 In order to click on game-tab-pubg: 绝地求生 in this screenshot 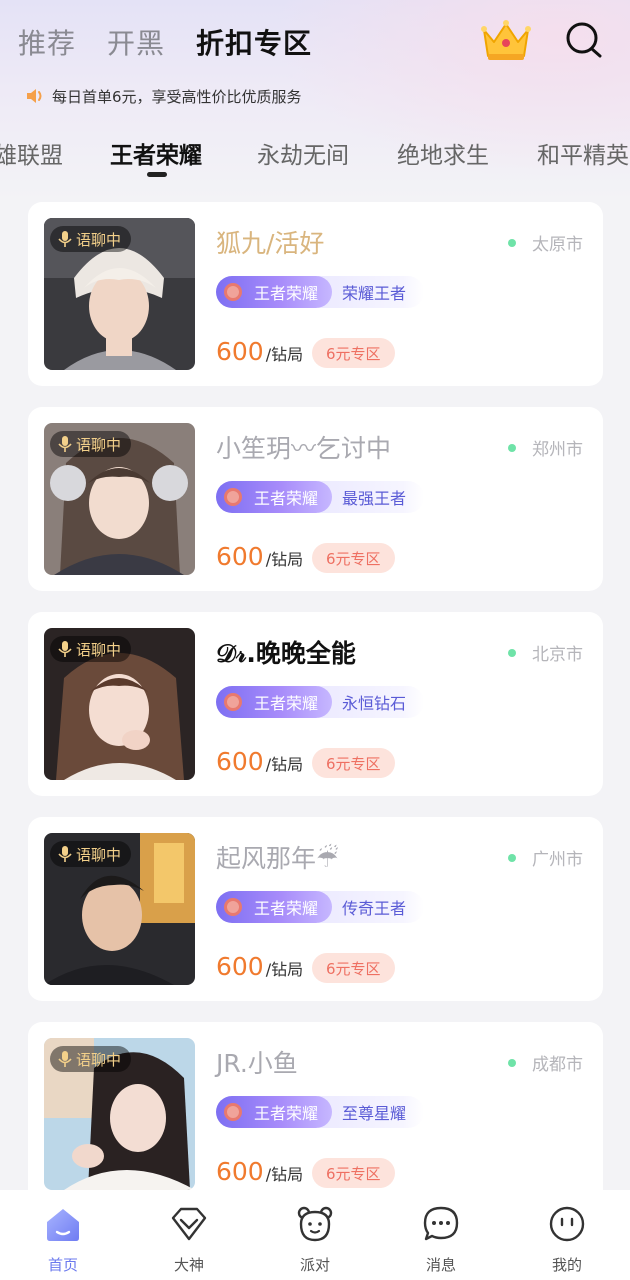, I will do `click(443, 153)`.